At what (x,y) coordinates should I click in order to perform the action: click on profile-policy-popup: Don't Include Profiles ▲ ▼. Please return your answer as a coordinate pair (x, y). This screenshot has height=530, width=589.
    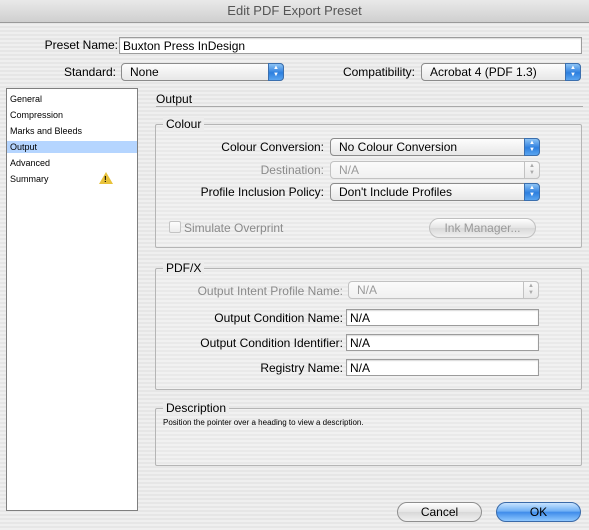
    Looking at the image, I should click on (435, 192).